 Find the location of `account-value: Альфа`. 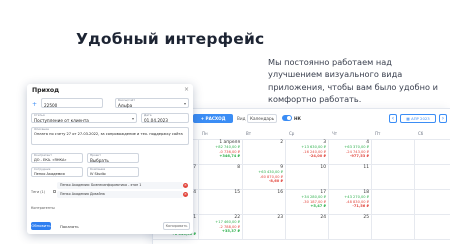

account-value: Альфа is located at coordinates (125, 105).